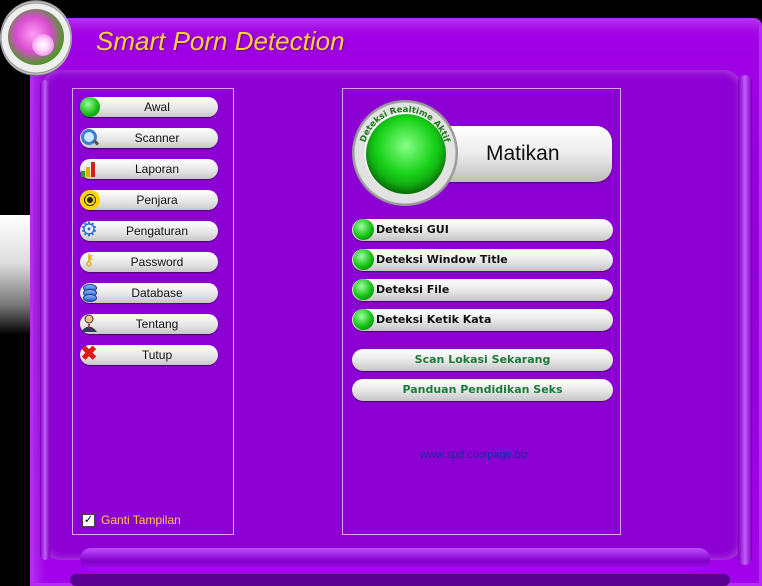 The image size is (762, 586). Describe the element at coordinates (442, 259) in the screenshot. I see `deteksi-window-title-label: Deteksi Window Title` at that location.